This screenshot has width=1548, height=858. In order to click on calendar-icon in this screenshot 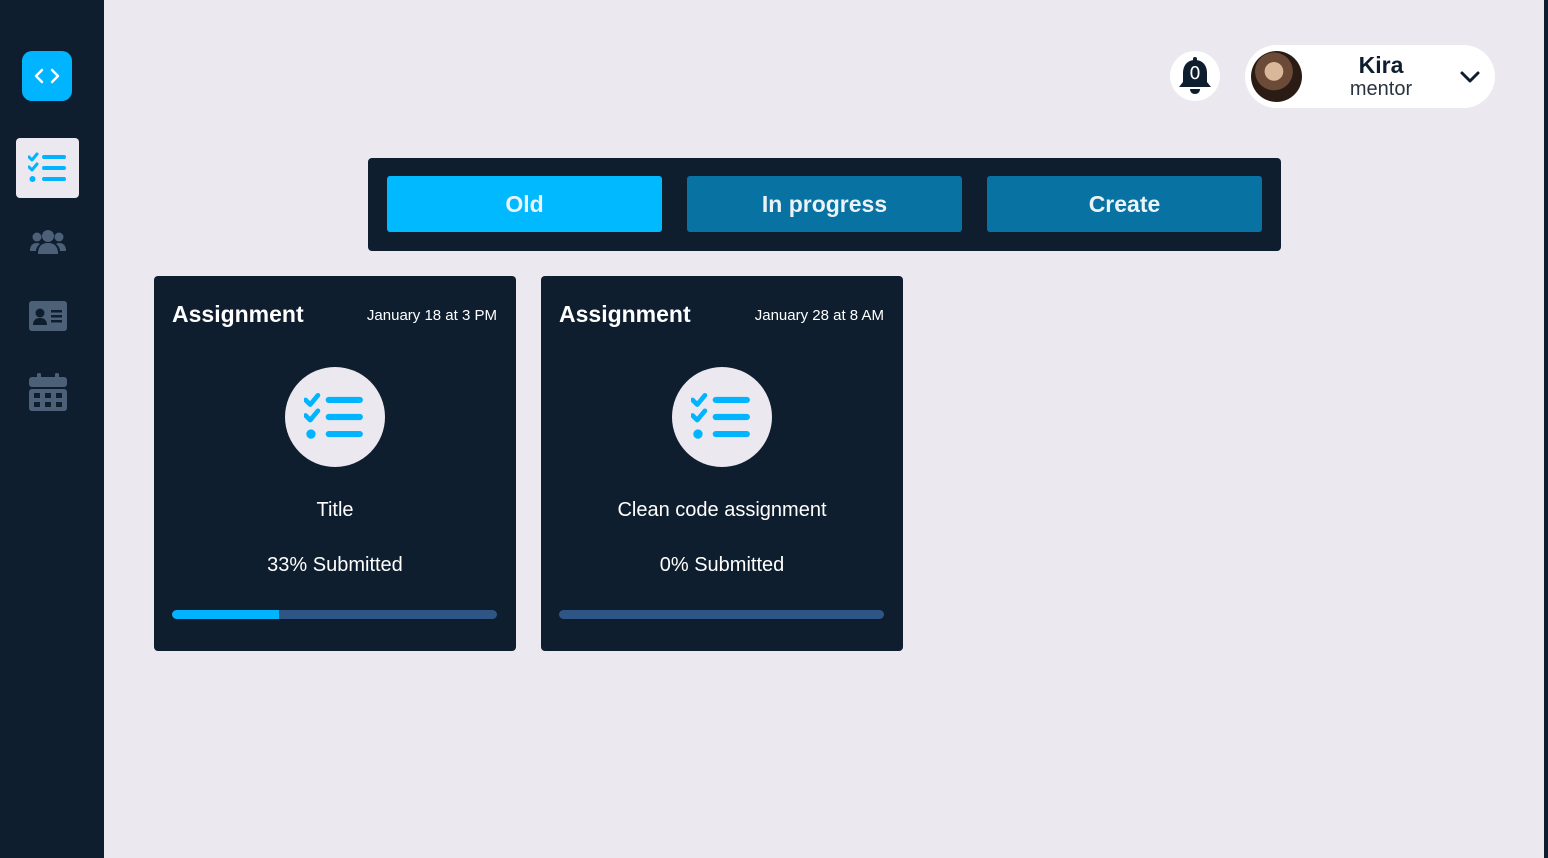, I will do `click(47, 392)`.